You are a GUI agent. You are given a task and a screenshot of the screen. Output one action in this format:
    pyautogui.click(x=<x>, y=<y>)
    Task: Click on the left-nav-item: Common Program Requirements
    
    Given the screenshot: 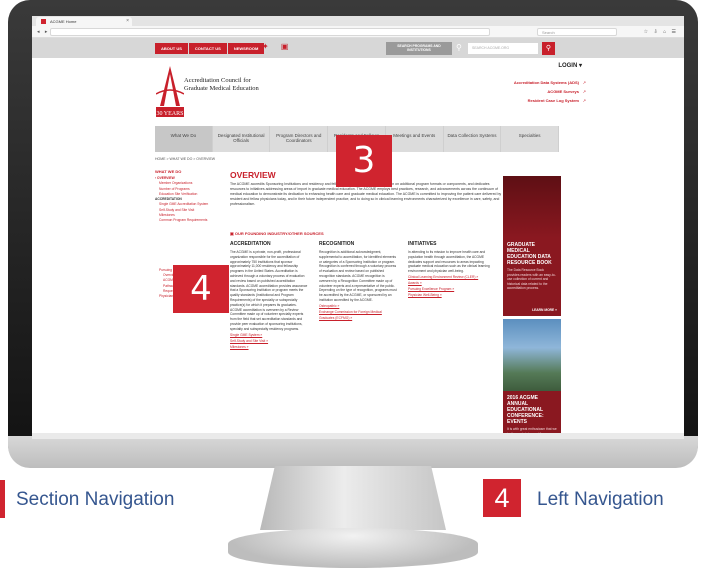 What is the action you would take?
    pyautogui.click(x=184, y=220)
    